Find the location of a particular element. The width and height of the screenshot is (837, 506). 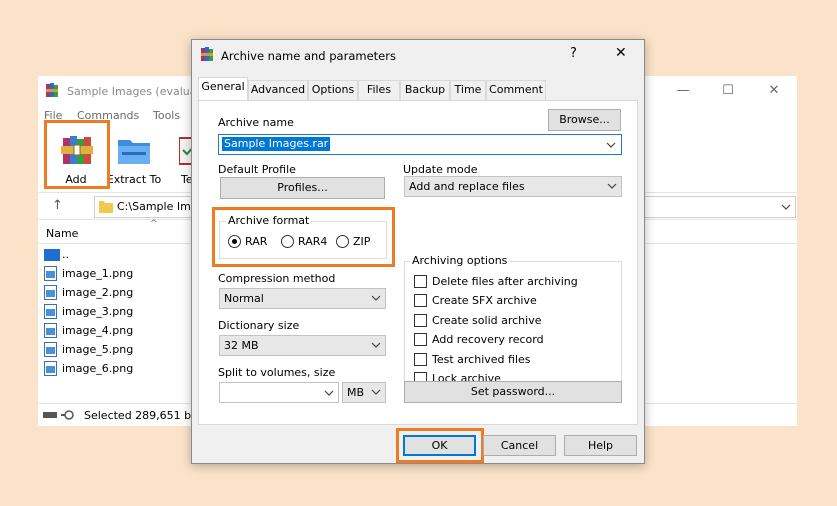

update-mode-value: Add and replace files is located at coordinates (467, 186).